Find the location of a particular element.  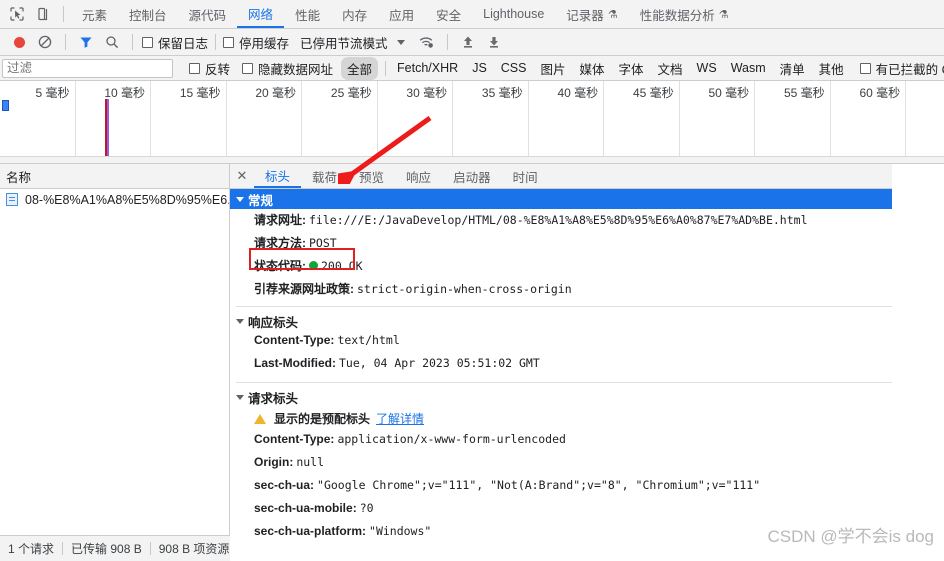

section-request-headers: 请求标头 is located at coordinates (587, 397).